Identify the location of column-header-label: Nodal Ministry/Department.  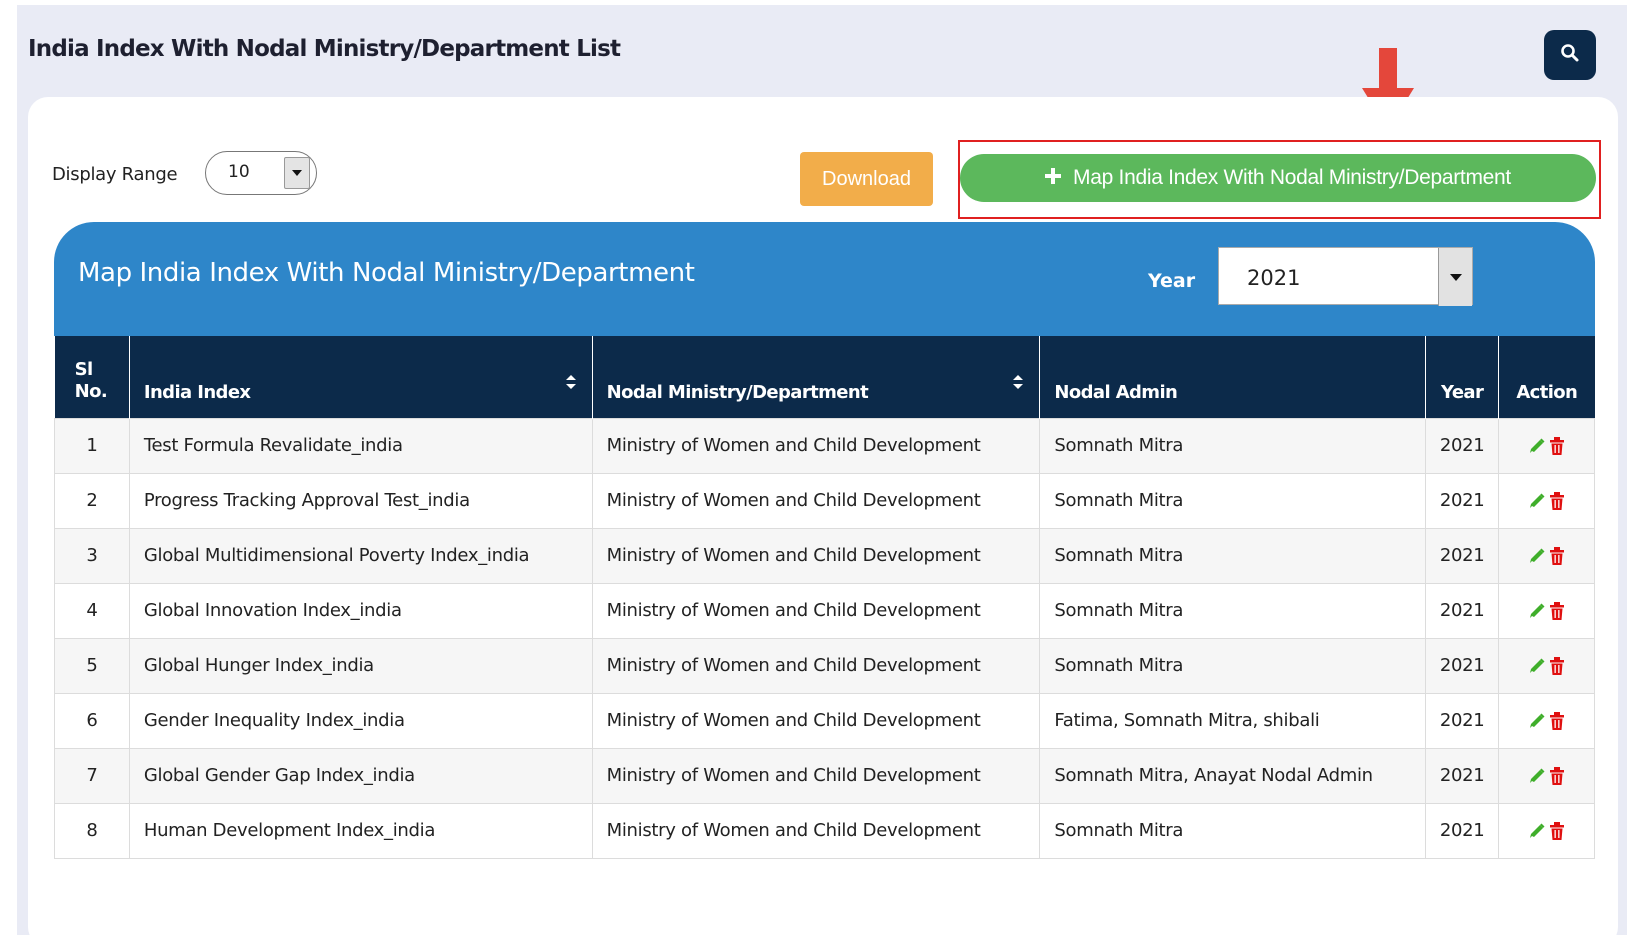
(737, 392).